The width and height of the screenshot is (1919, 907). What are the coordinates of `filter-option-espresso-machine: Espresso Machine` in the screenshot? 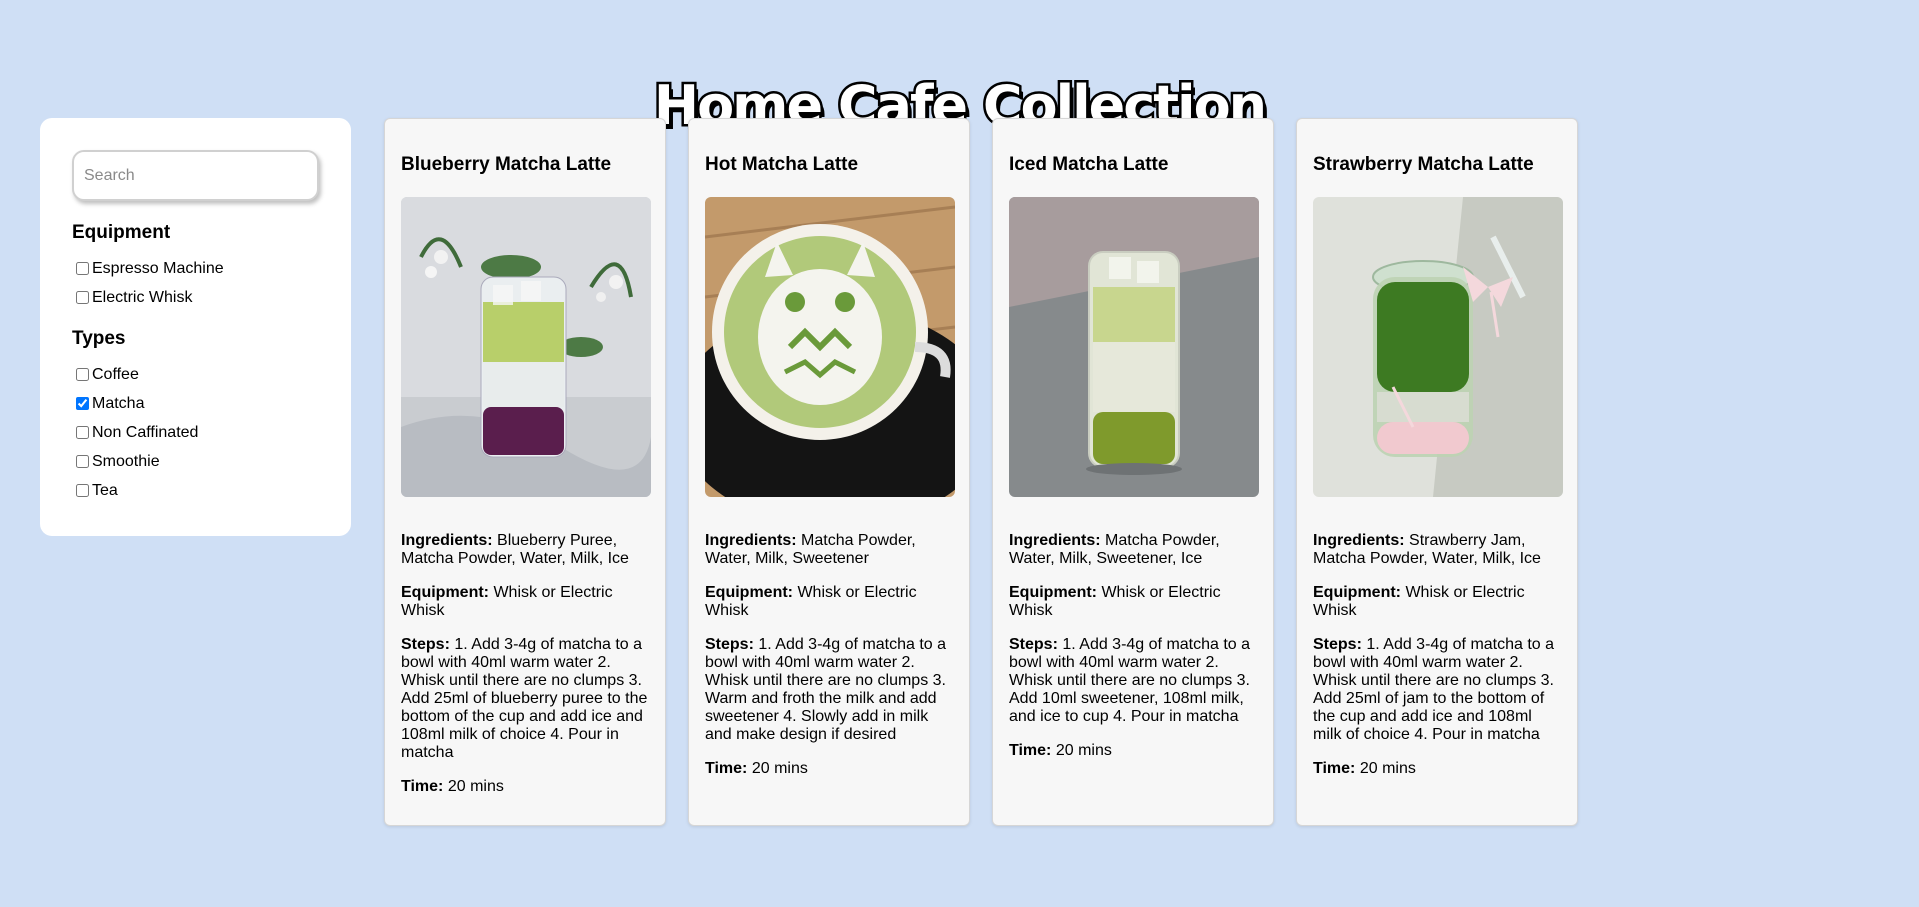 It's located at (195, 268).